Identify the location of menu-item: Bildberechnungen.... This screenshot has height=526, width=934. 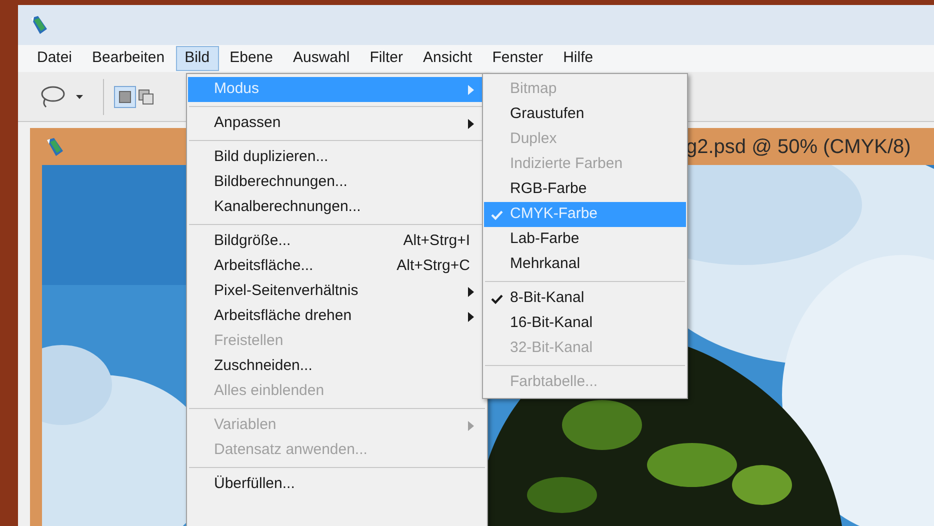
(337, 182).